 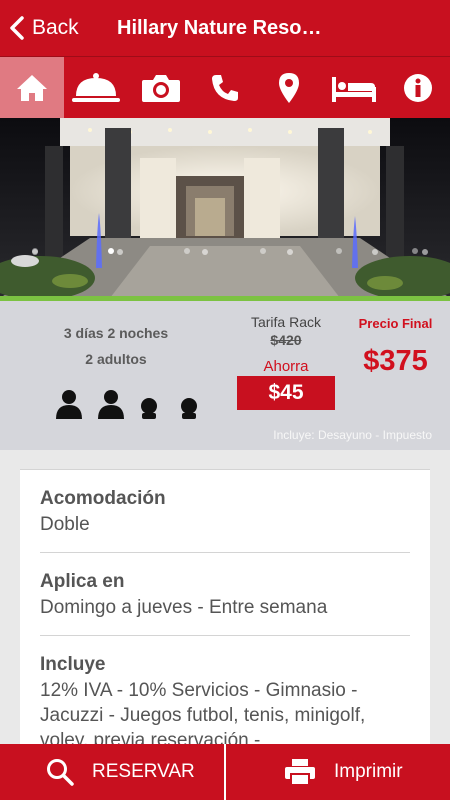 I want to click on final-price-label: Precio Final, so click(x=395, y=323).